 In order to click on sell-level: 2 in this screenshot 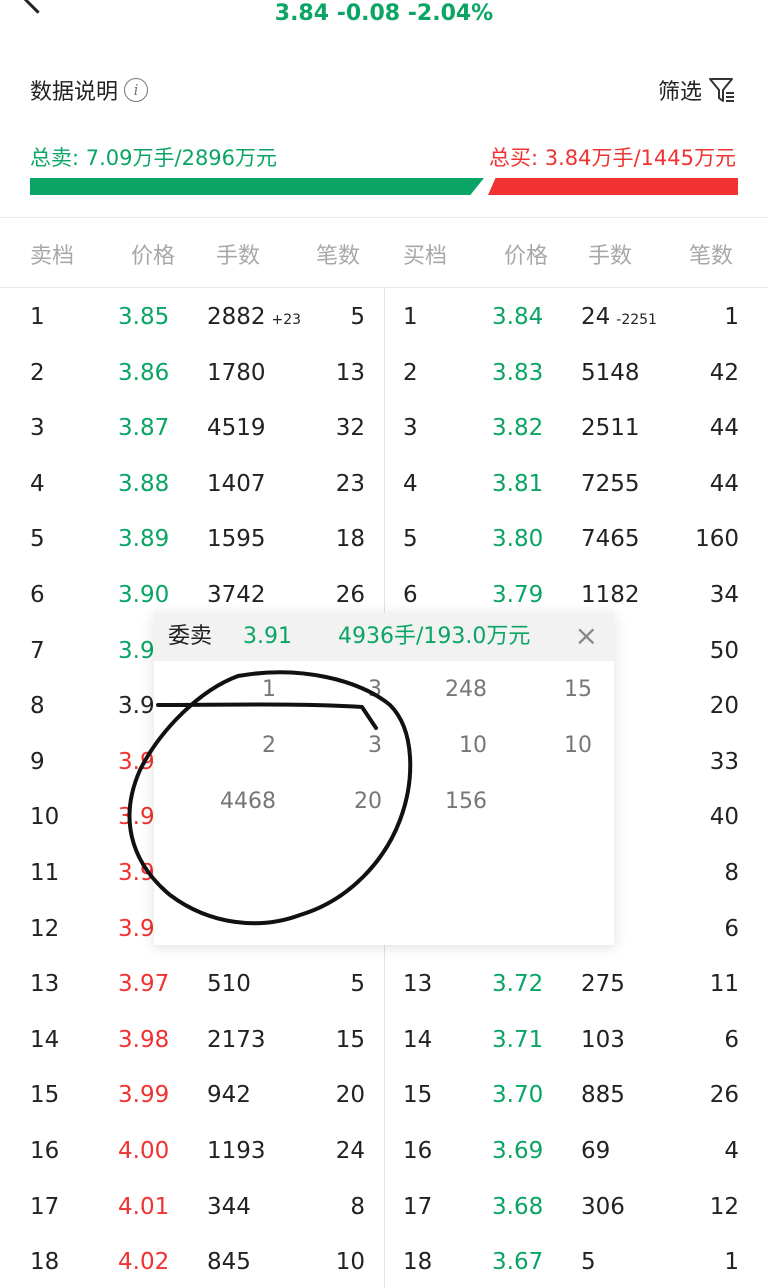, I will do `click(37, 372)`.